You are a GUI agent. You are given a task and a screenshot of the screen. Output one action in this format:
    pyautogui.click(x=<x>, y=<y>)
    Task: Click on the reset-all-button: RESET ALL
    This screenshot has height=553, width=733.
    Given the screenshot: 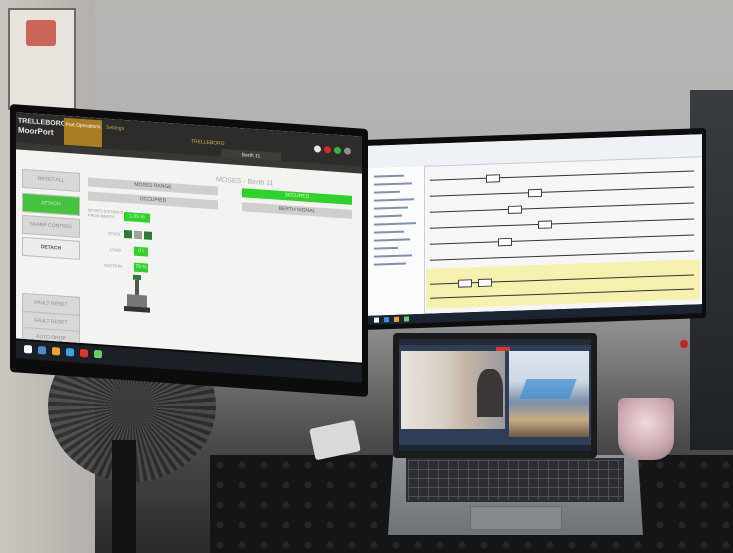 What is the action you would take?
    pyautogui.click(x=51, y=180)
    